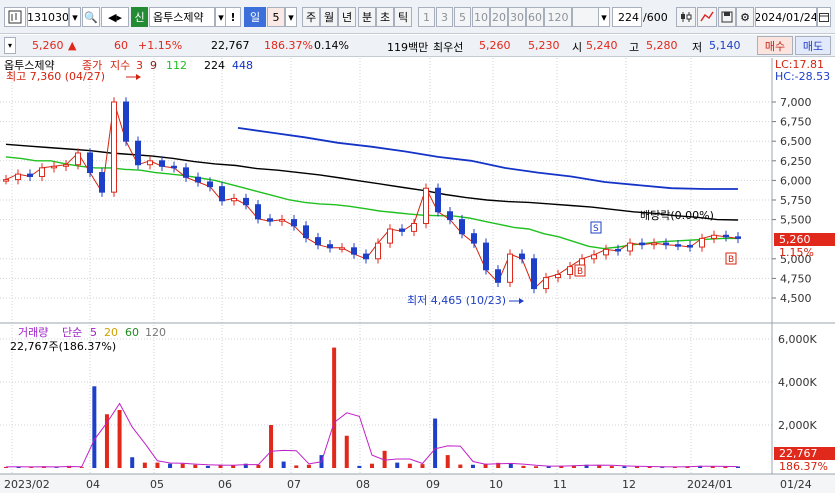 The width and height of the screenshot is (835, 493). What do you see at coordinates (629, 484) in the screenshot?
I see `date-tick-label: 12` at bounding box center [629, 484].